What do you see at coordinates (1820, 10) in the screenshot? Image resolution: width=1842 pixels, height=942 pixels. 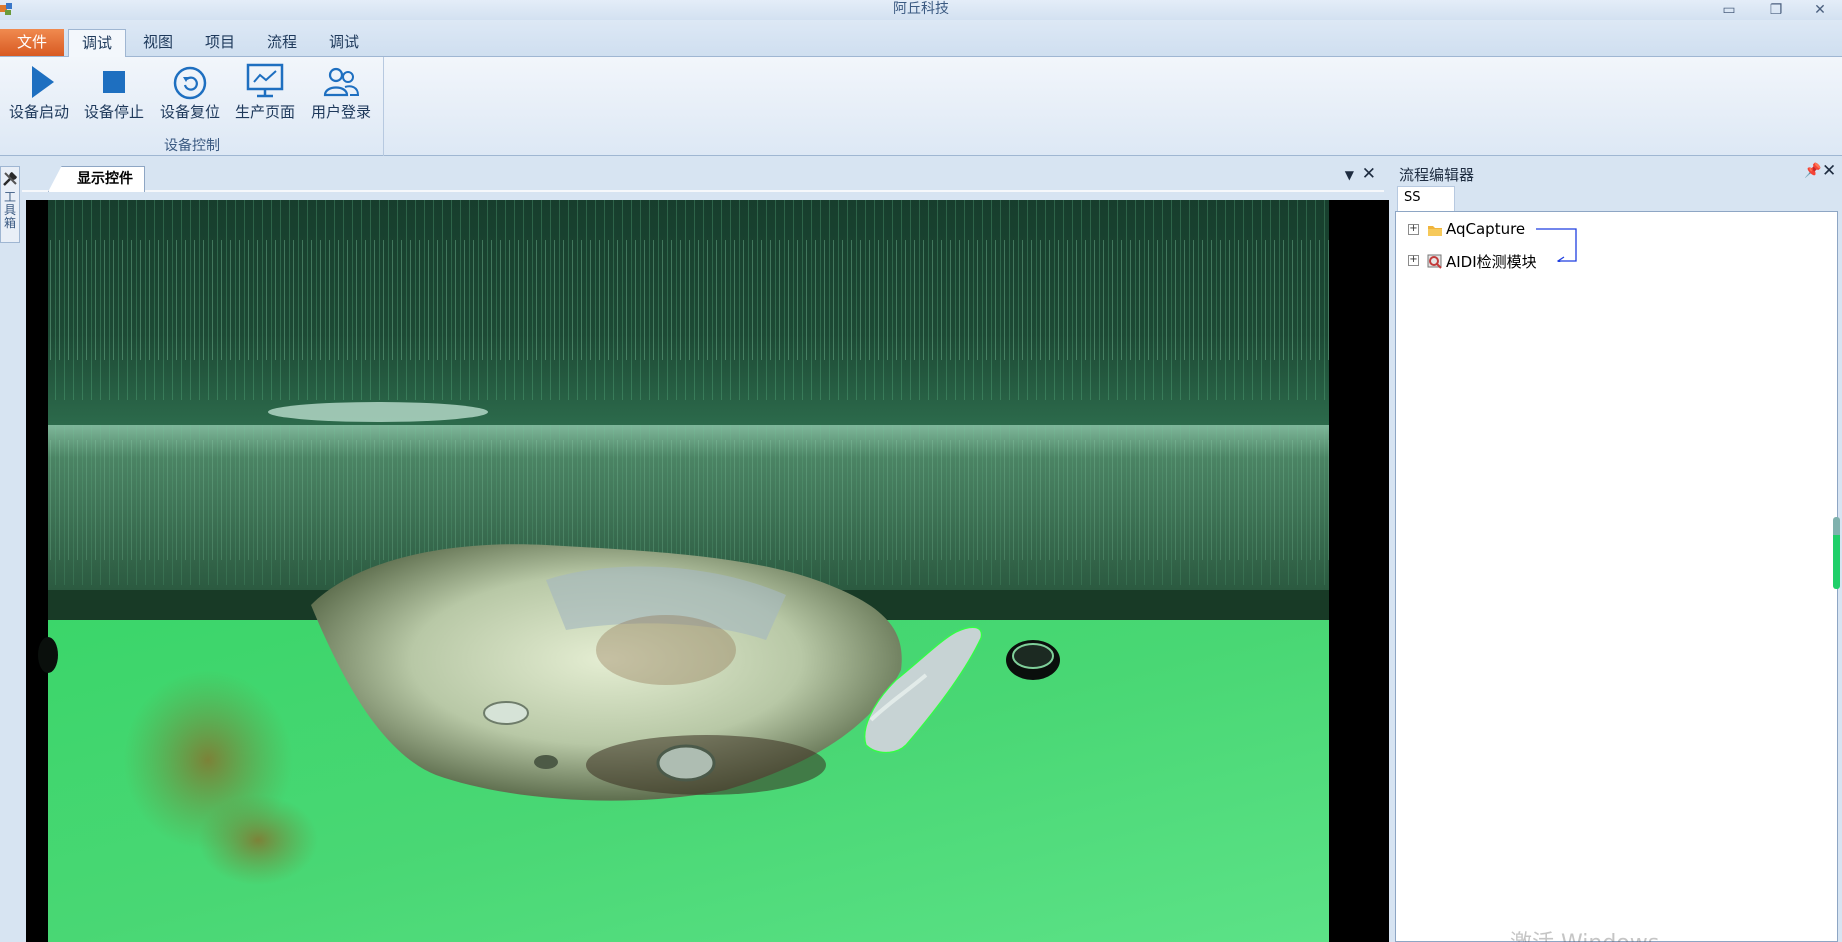 I see `close-icon: ✕` at bounding box center [1820, 10].